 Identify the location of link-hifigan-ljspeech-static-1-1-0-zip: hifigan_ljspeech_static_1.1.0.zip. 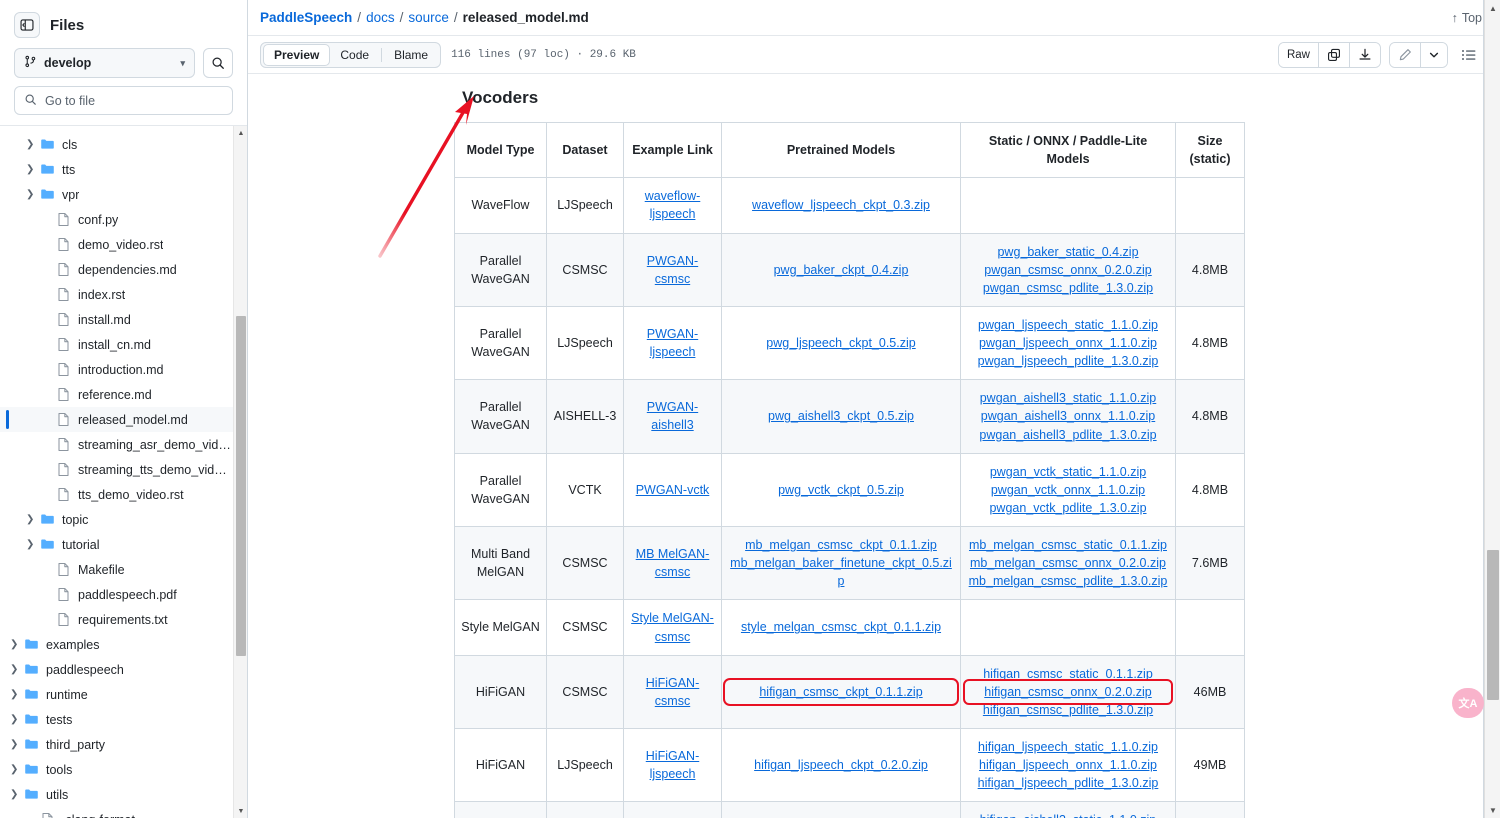
(1068, 747).